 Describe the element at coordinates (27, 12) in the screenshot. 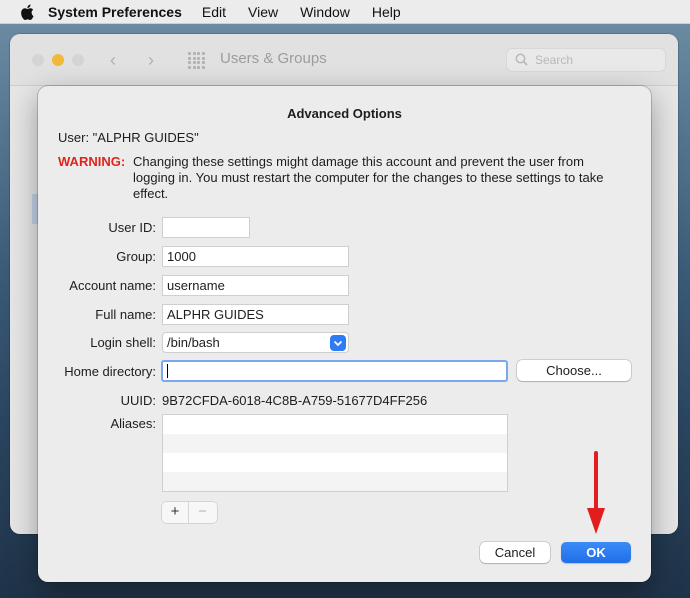

I see `apple-menu-icon` at that location.